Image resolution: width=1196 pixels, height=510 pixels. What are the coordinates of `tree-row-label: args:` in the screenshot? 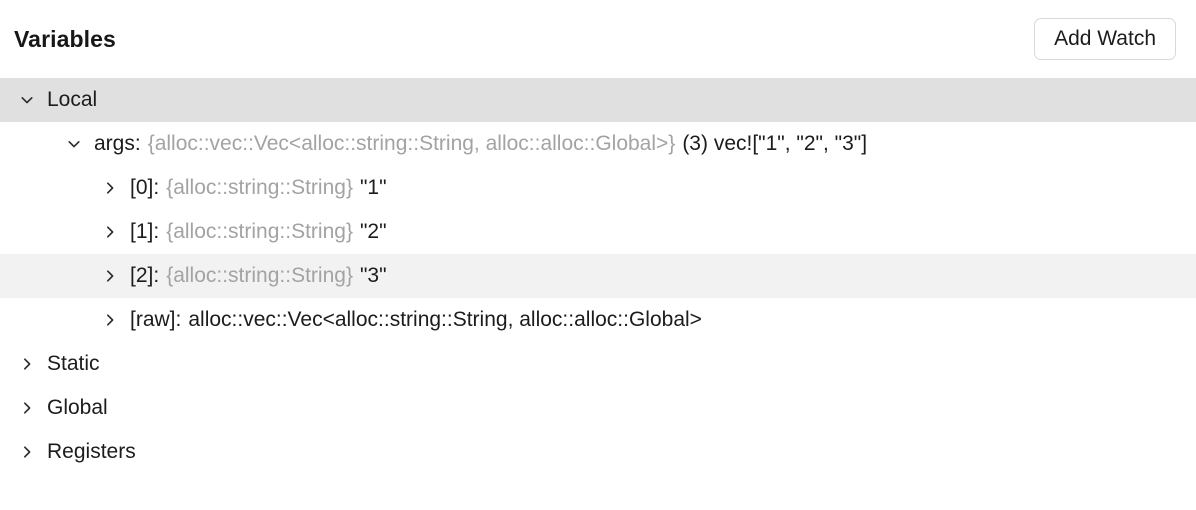 It's located at (117, 143).